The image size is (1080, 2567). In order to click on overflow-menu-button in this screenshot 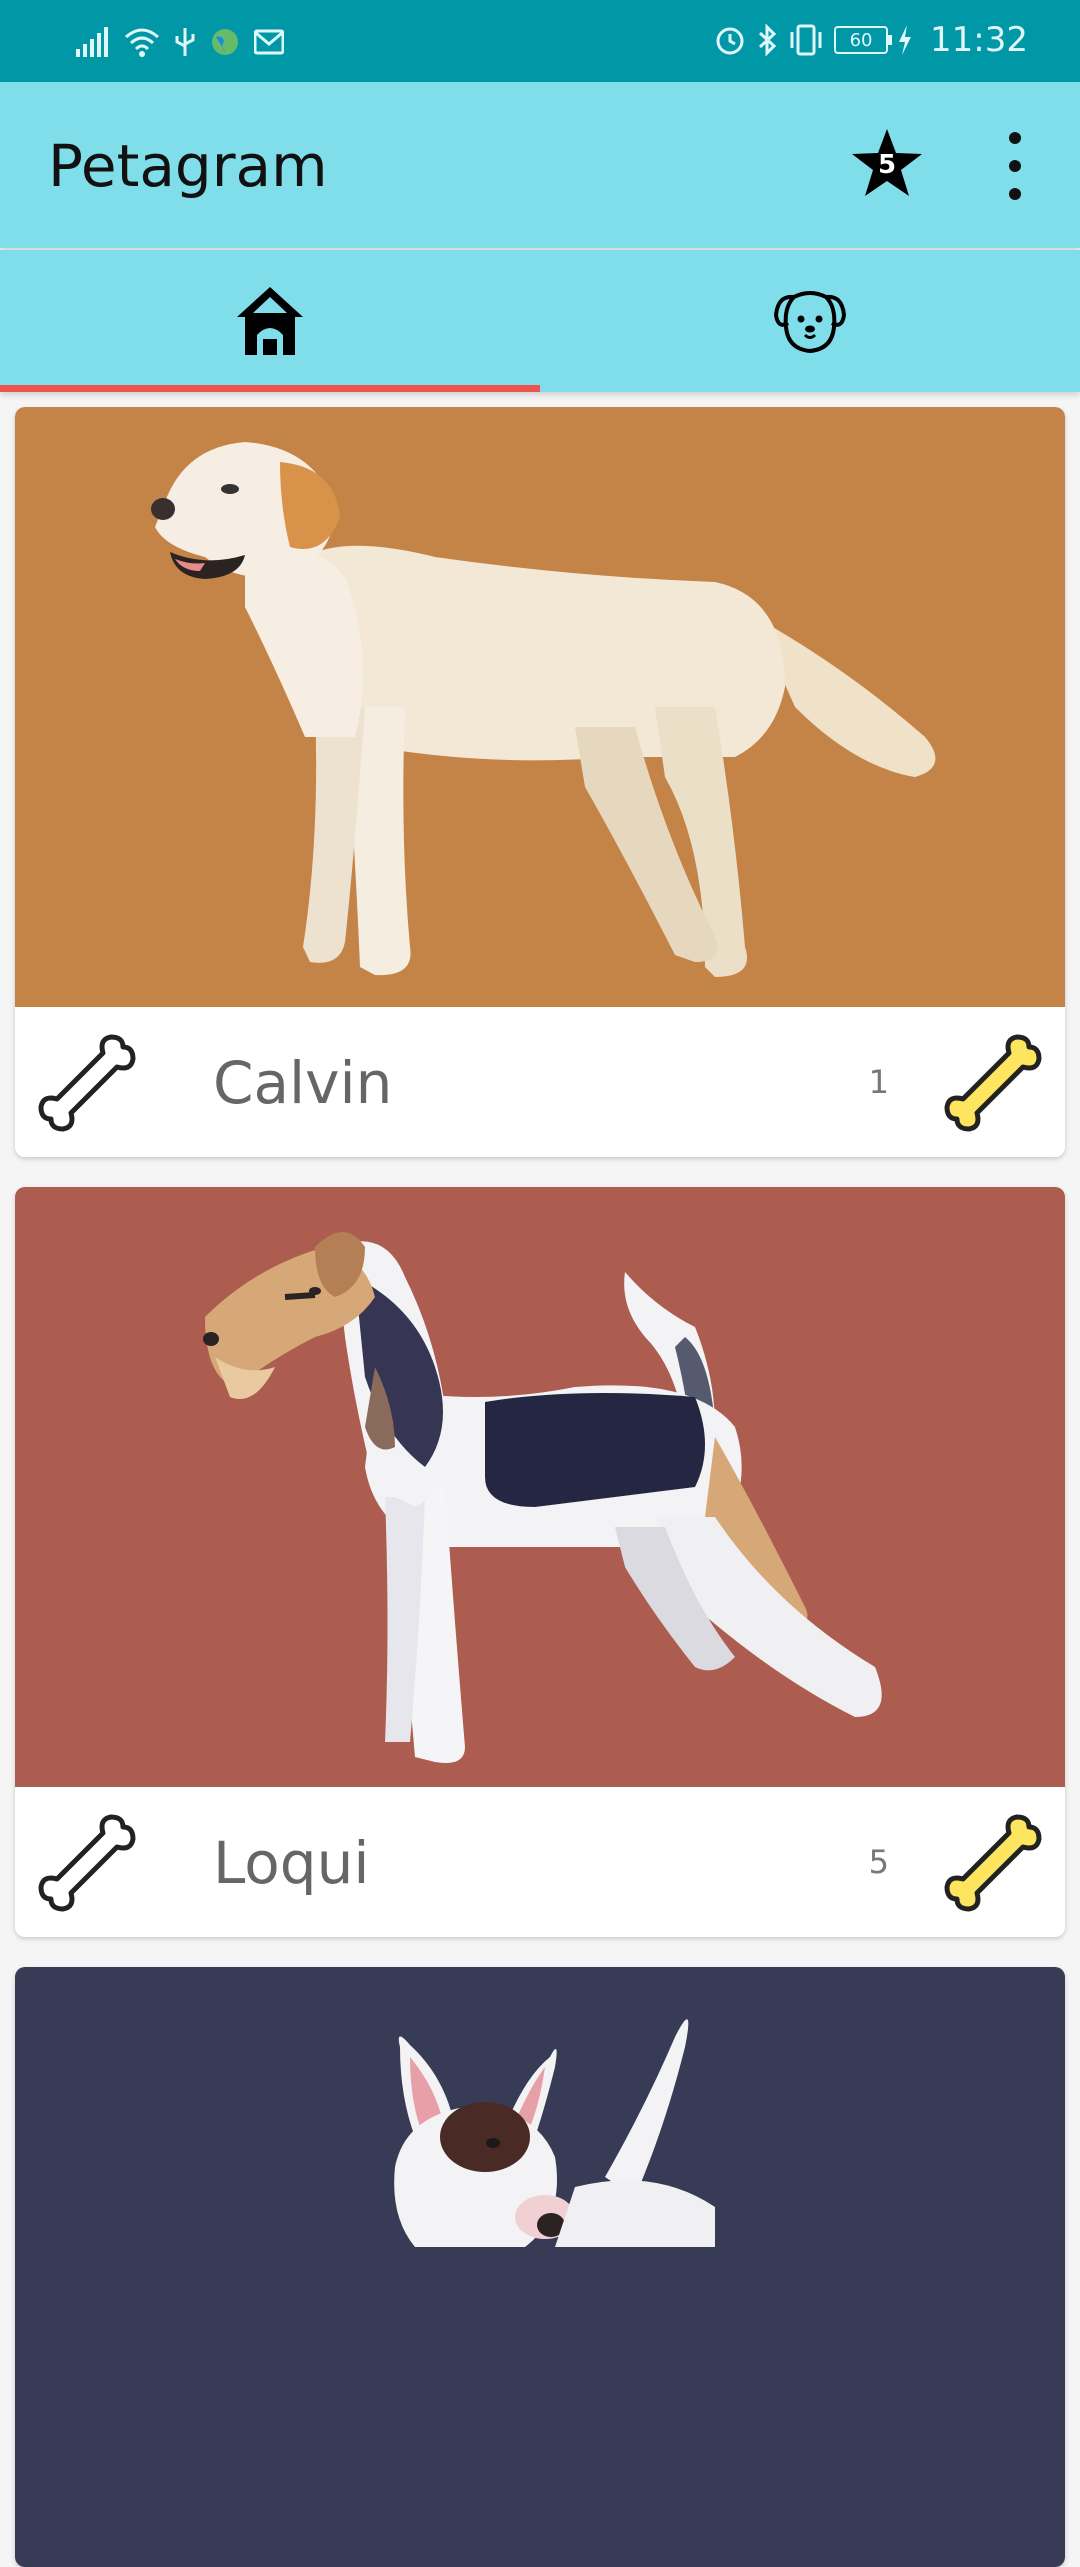, I will do `click(1015, 166)`.